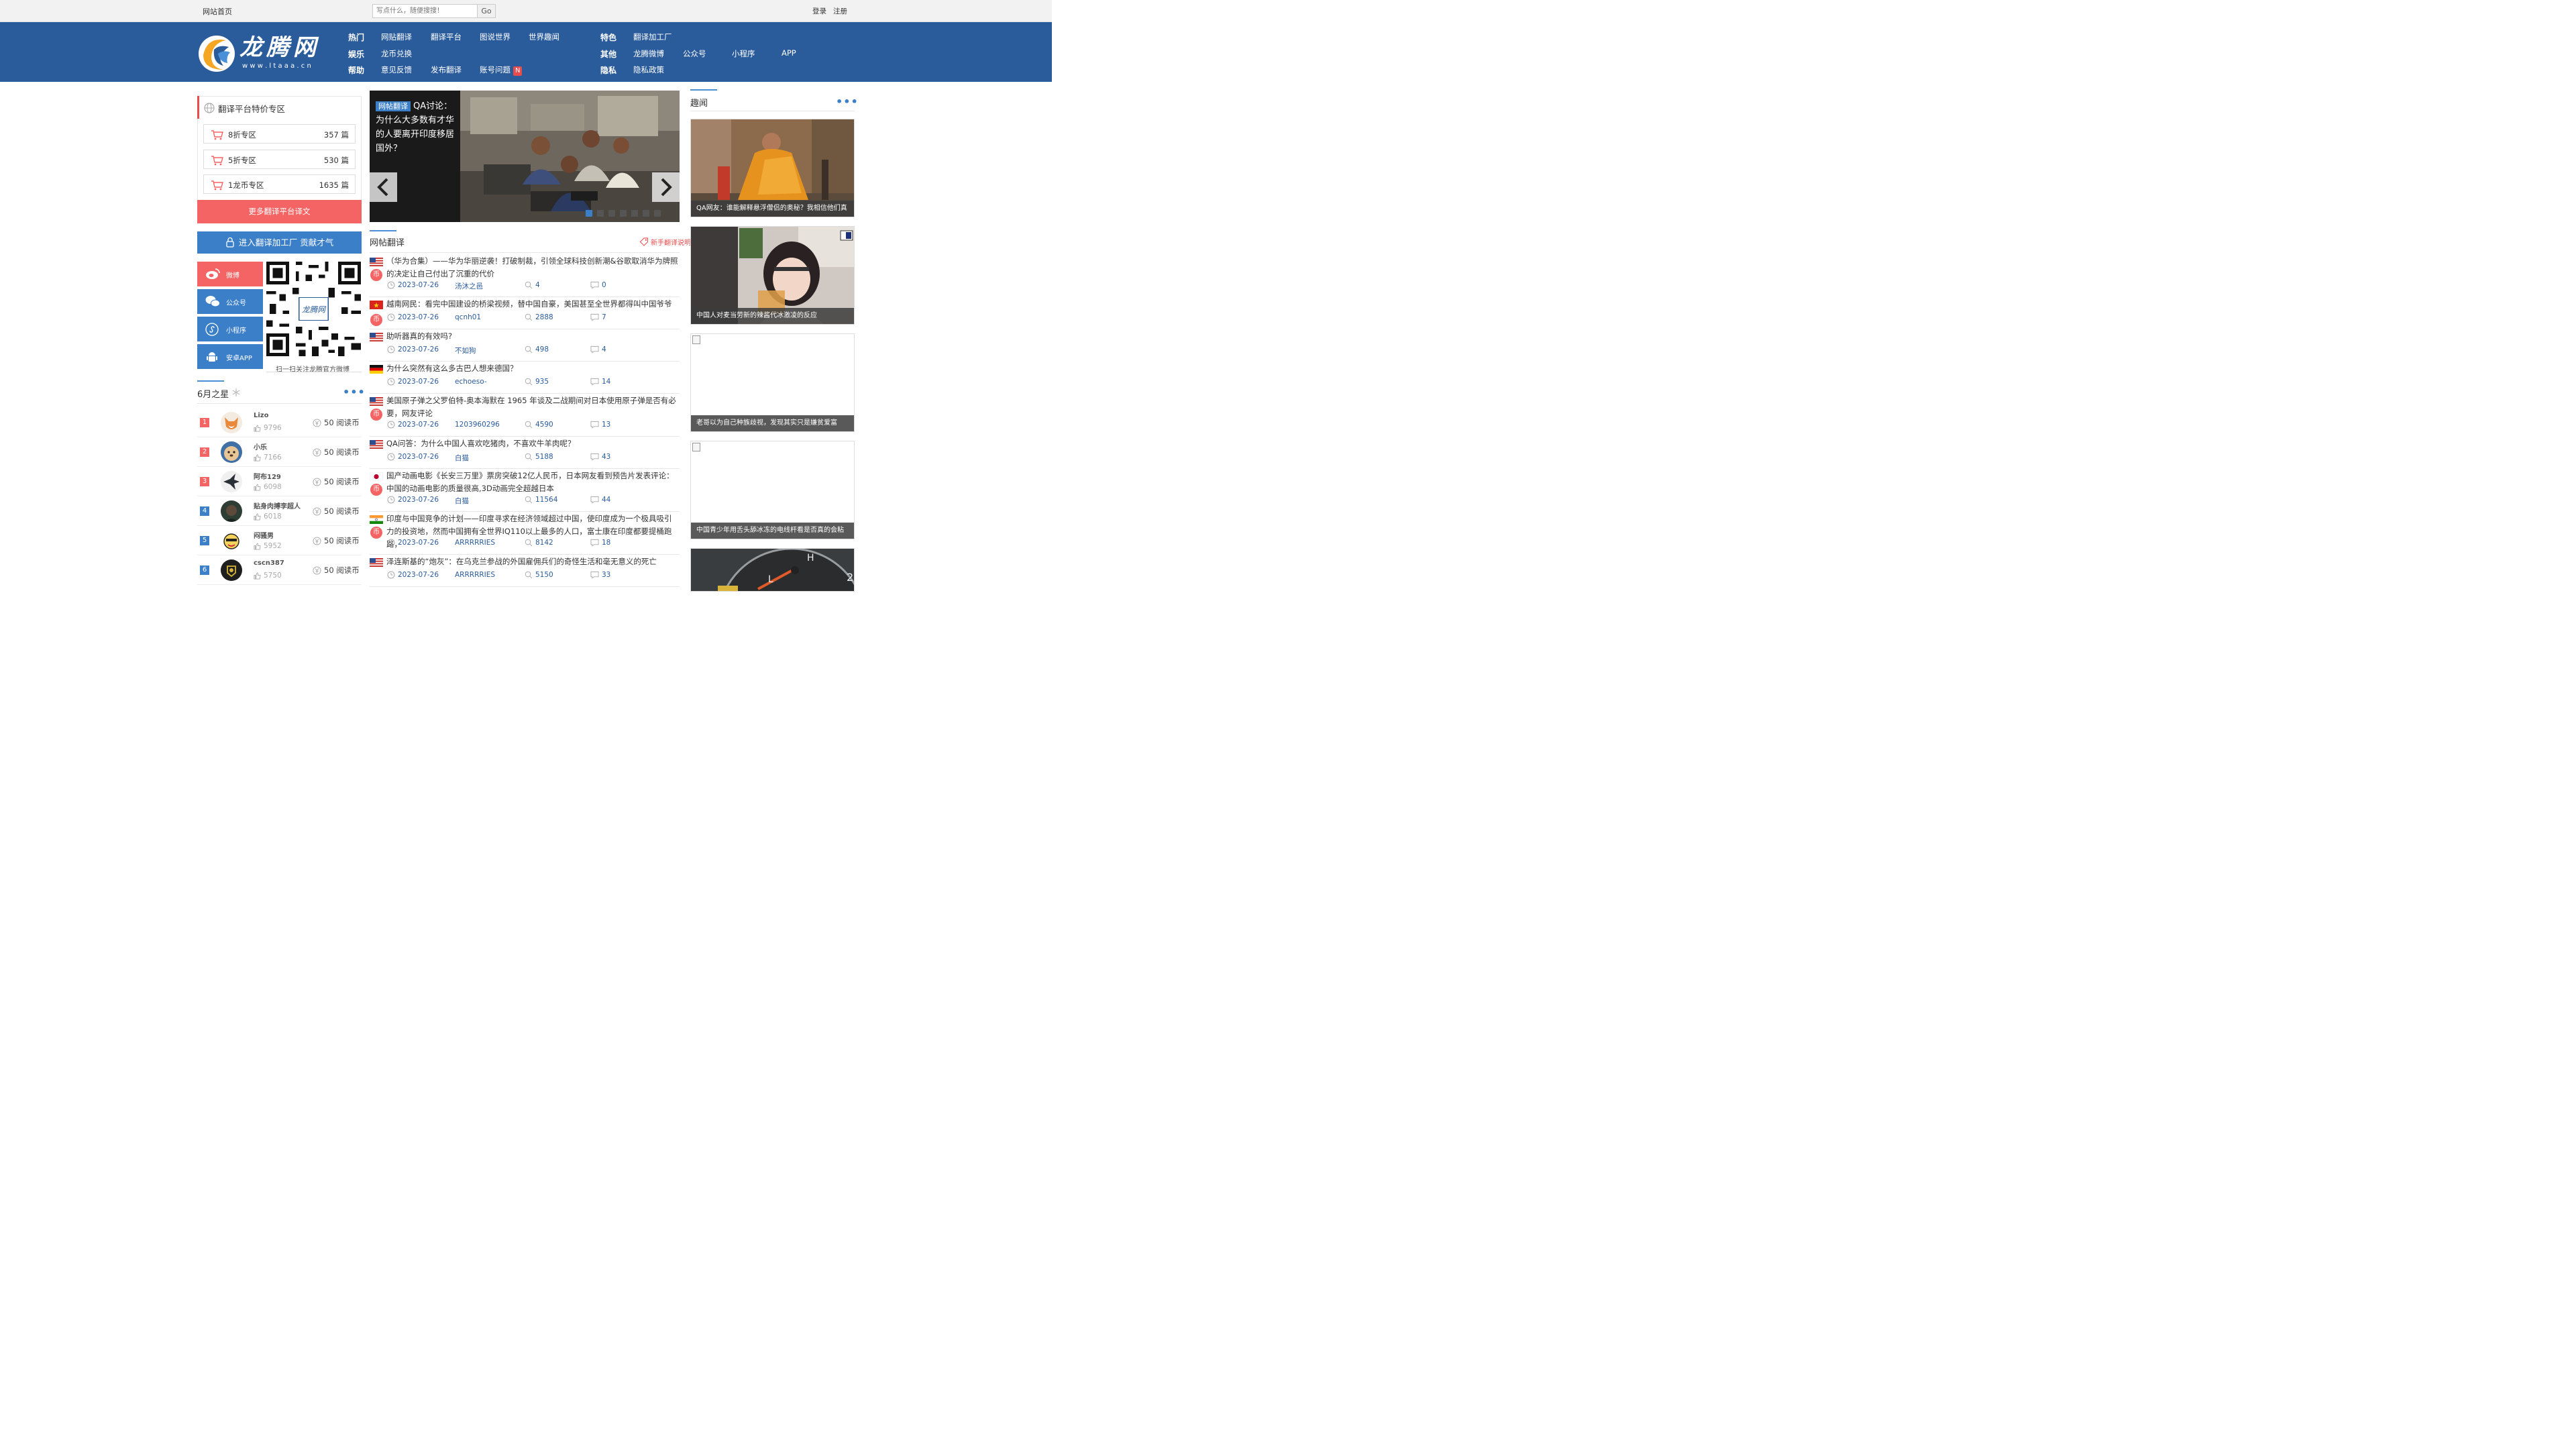 The width and height of the screenshot is (2576, 1449). Describe the element at coordinates (376, 415) in the screenshot. I see `coin-badge-icon: 币` at that location.